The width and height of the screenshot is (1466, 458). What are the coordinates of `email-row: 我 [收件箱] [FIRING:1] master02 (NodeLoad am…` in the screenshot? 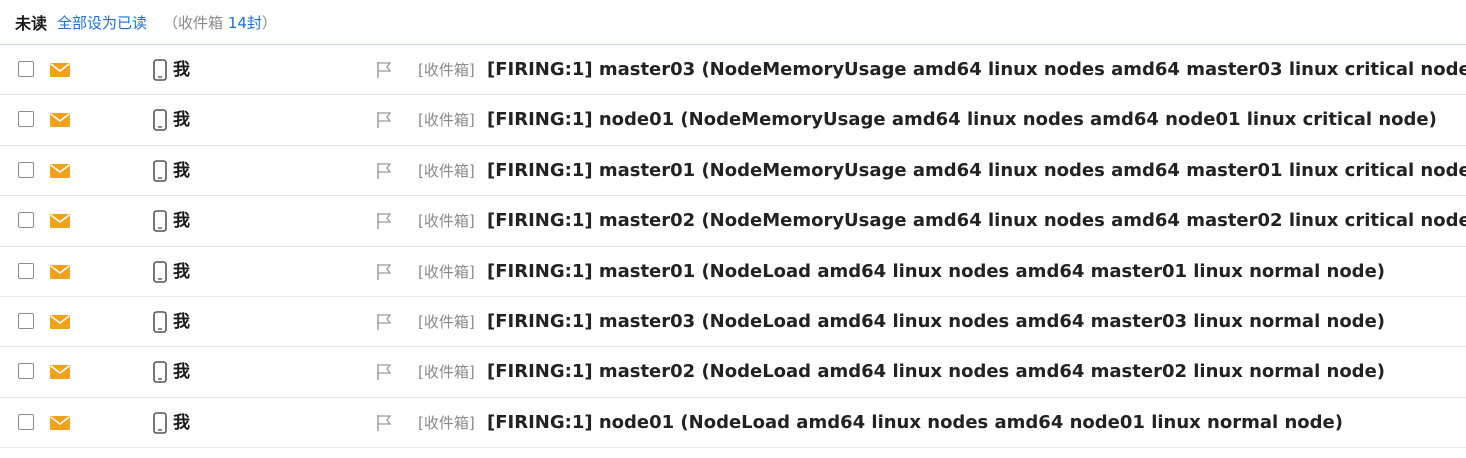 It's located at (733, 372).